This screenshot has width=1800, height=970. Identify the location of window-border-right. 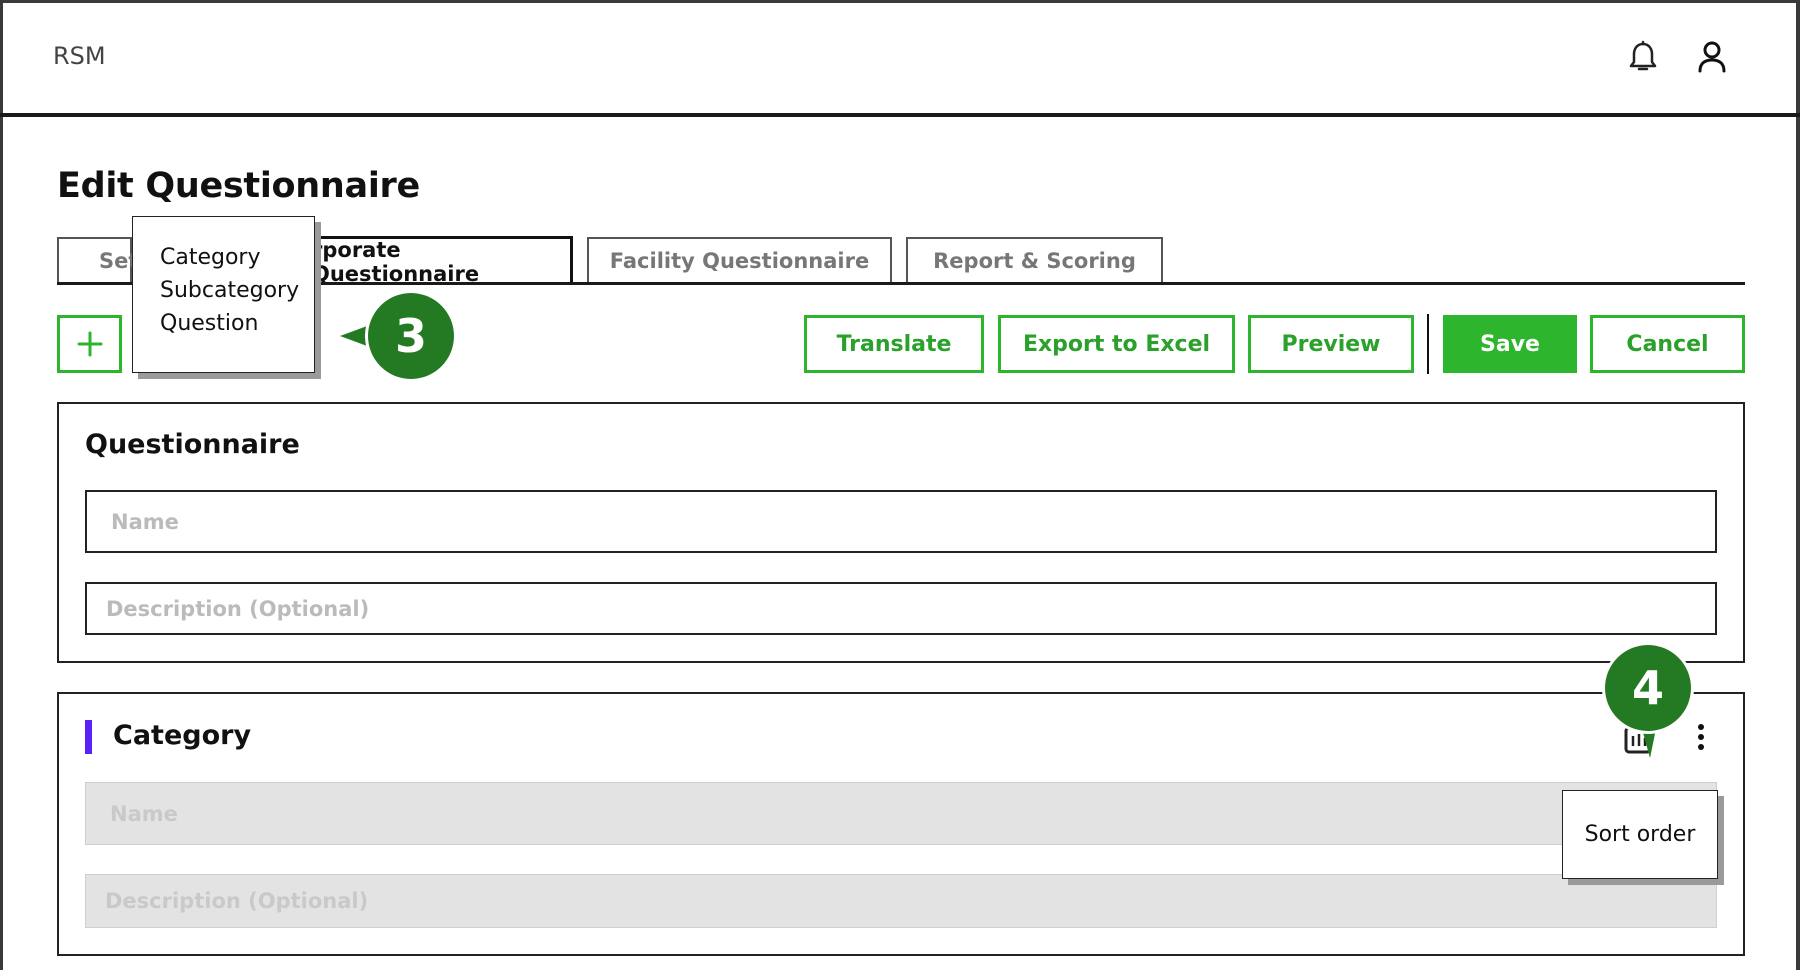
(1798, 485).